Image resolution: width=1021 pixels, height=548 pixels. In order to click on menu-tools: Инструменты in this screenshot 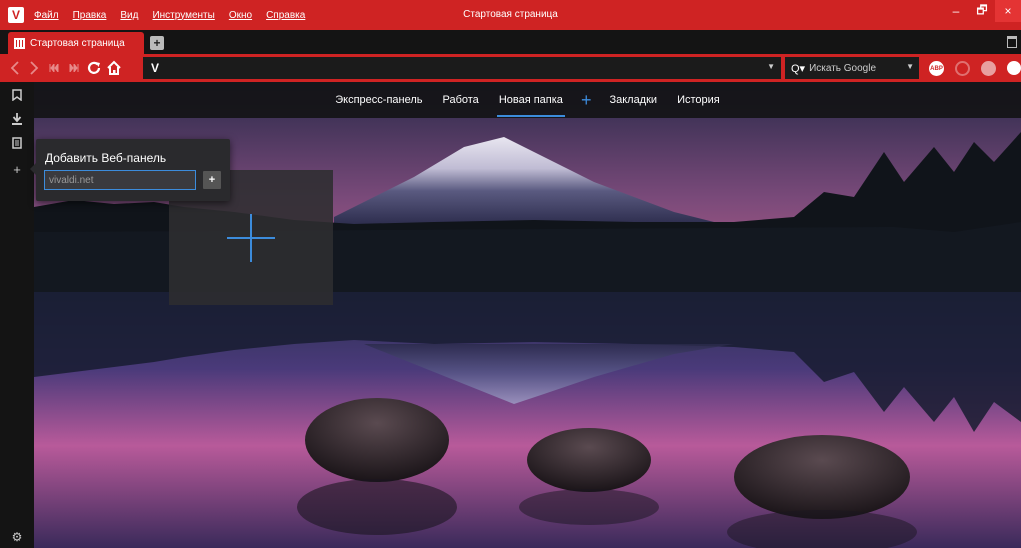, I will do `click(183, 15)`.